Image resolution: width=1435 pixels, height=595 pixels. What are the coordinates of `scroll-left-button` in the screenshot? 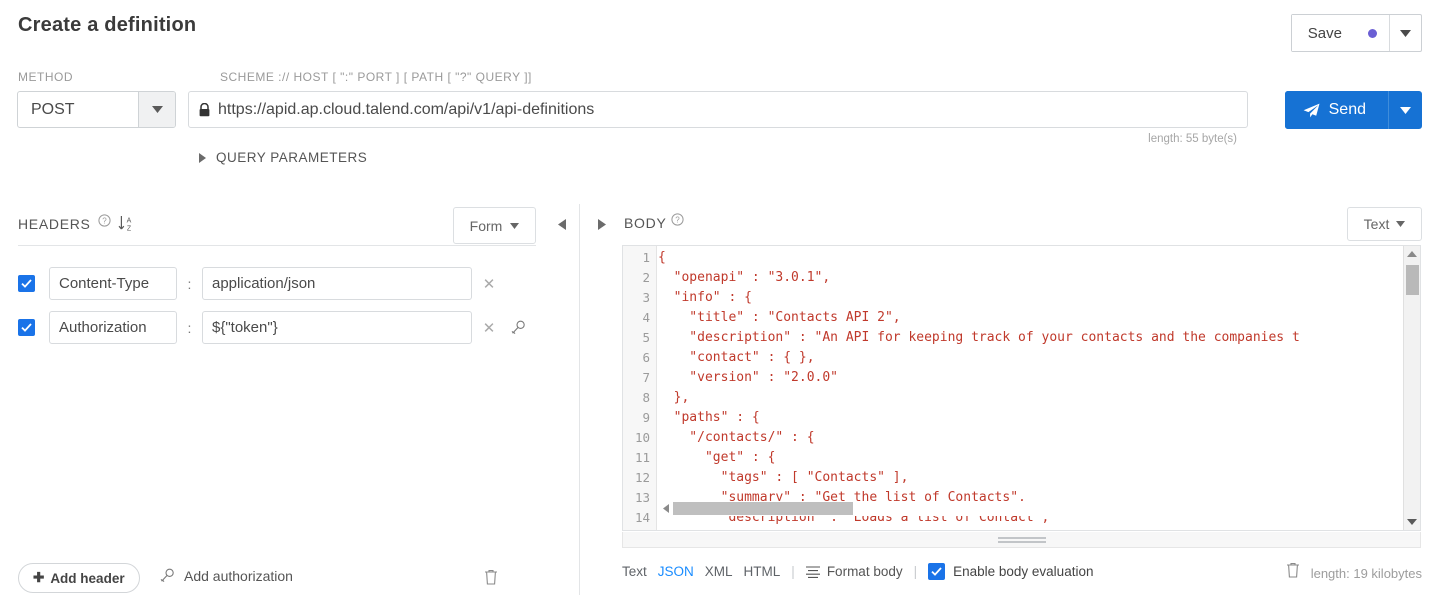 It's located at (665, 508).